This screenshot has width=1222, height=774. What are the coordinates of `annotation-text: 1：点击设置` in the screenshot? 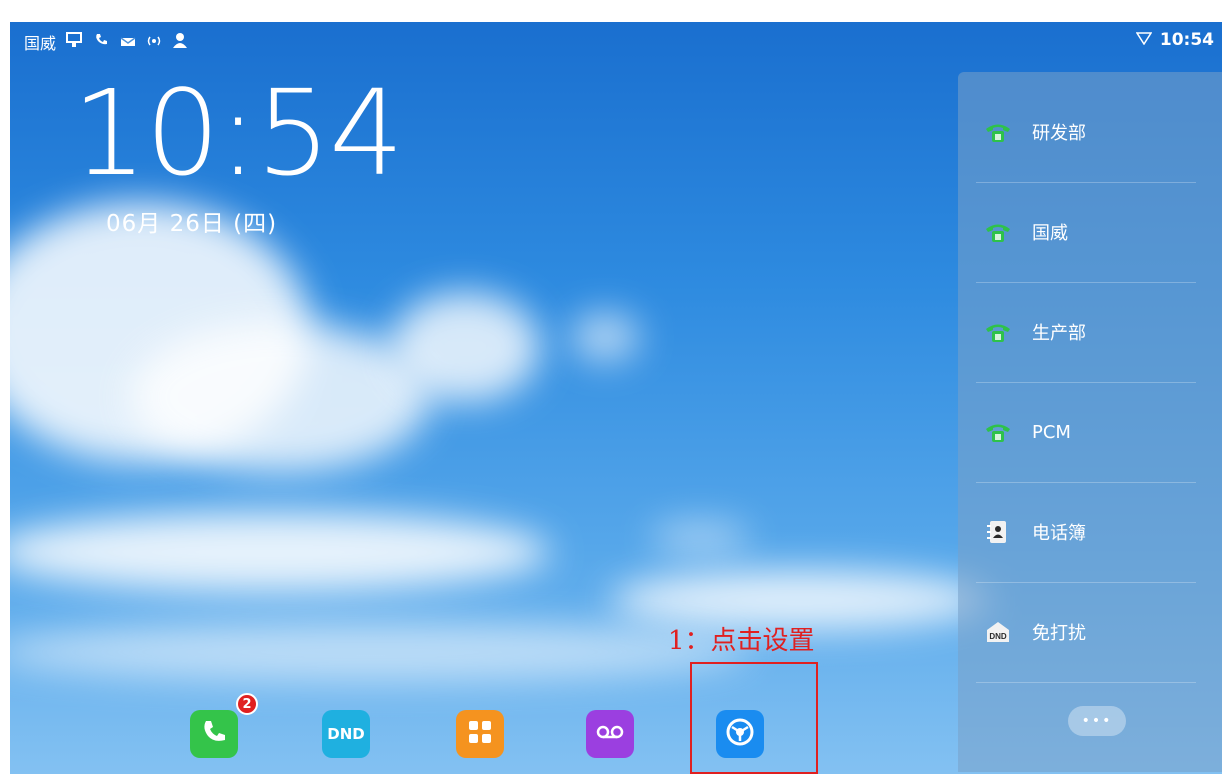 It's located at (741, 641).